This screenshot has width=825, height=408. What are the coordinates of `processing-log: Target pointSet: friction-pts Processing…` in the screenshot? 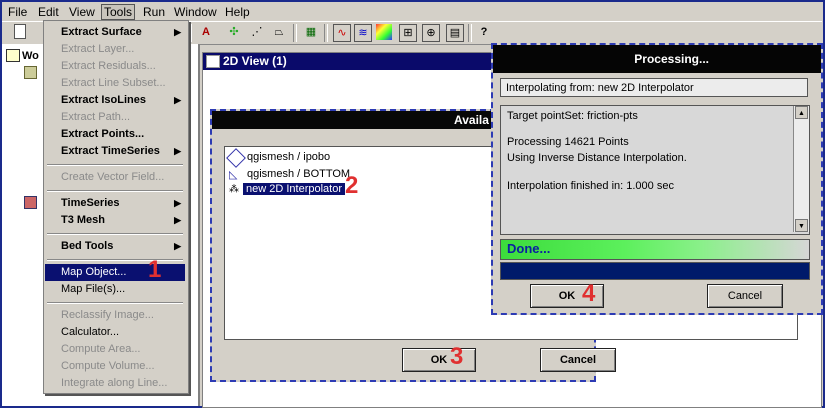 It's located at (655, 170).